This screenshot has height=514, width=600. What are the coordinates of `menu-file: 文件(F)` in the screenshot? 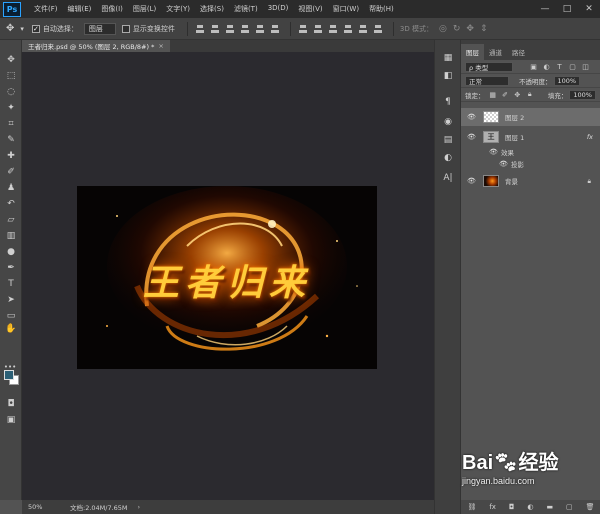 It's located at (46, 9).